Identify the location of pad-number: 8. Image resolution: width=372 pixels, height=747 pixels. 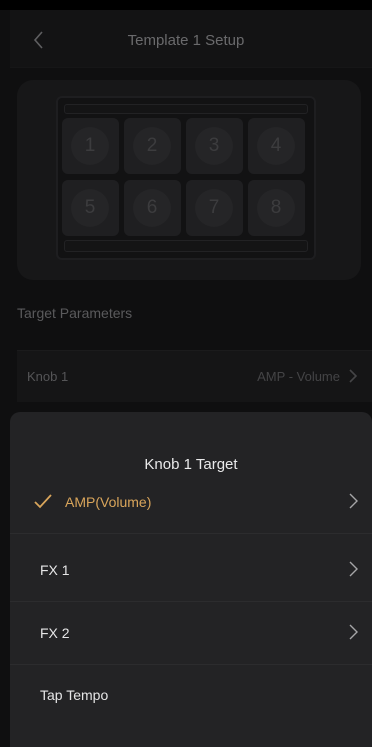
(276, 208).